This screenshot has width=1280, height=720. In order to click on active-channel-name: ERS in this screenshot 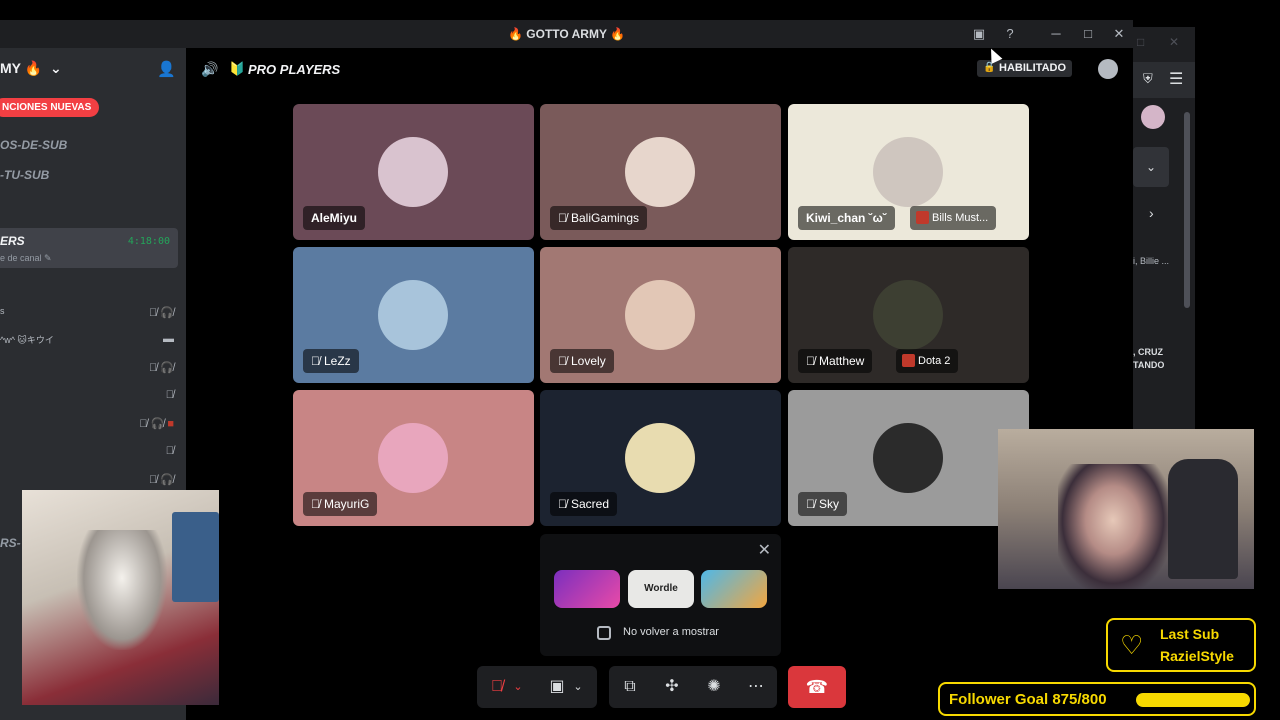, I will do `click(12, 241)`.